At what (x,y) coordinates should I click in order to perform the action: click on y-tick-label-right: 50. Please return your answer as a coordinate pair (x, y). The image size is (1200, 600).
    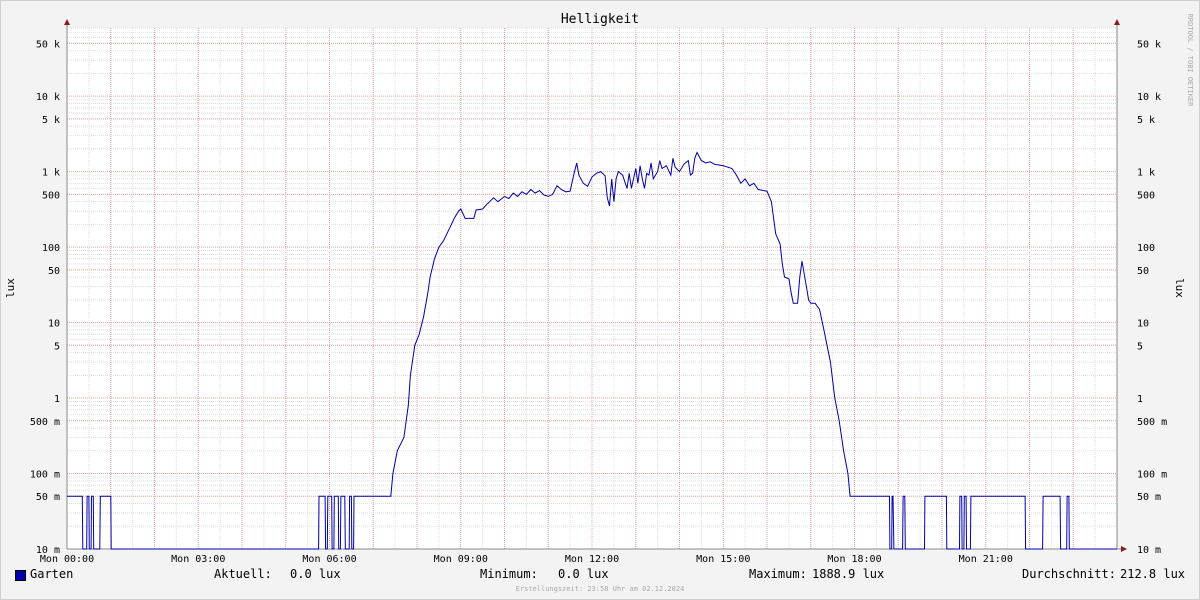
    Looking at the image, I should click on (1143, 271).